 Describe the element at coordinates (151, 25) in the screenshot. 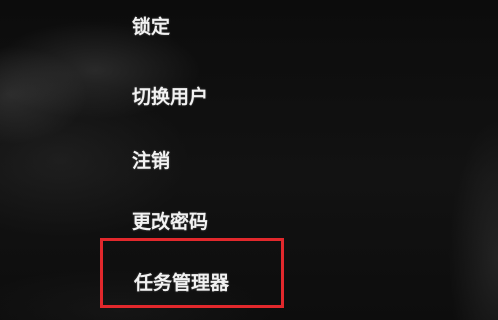

I see `menu-item-lock: 锁定` at that location.